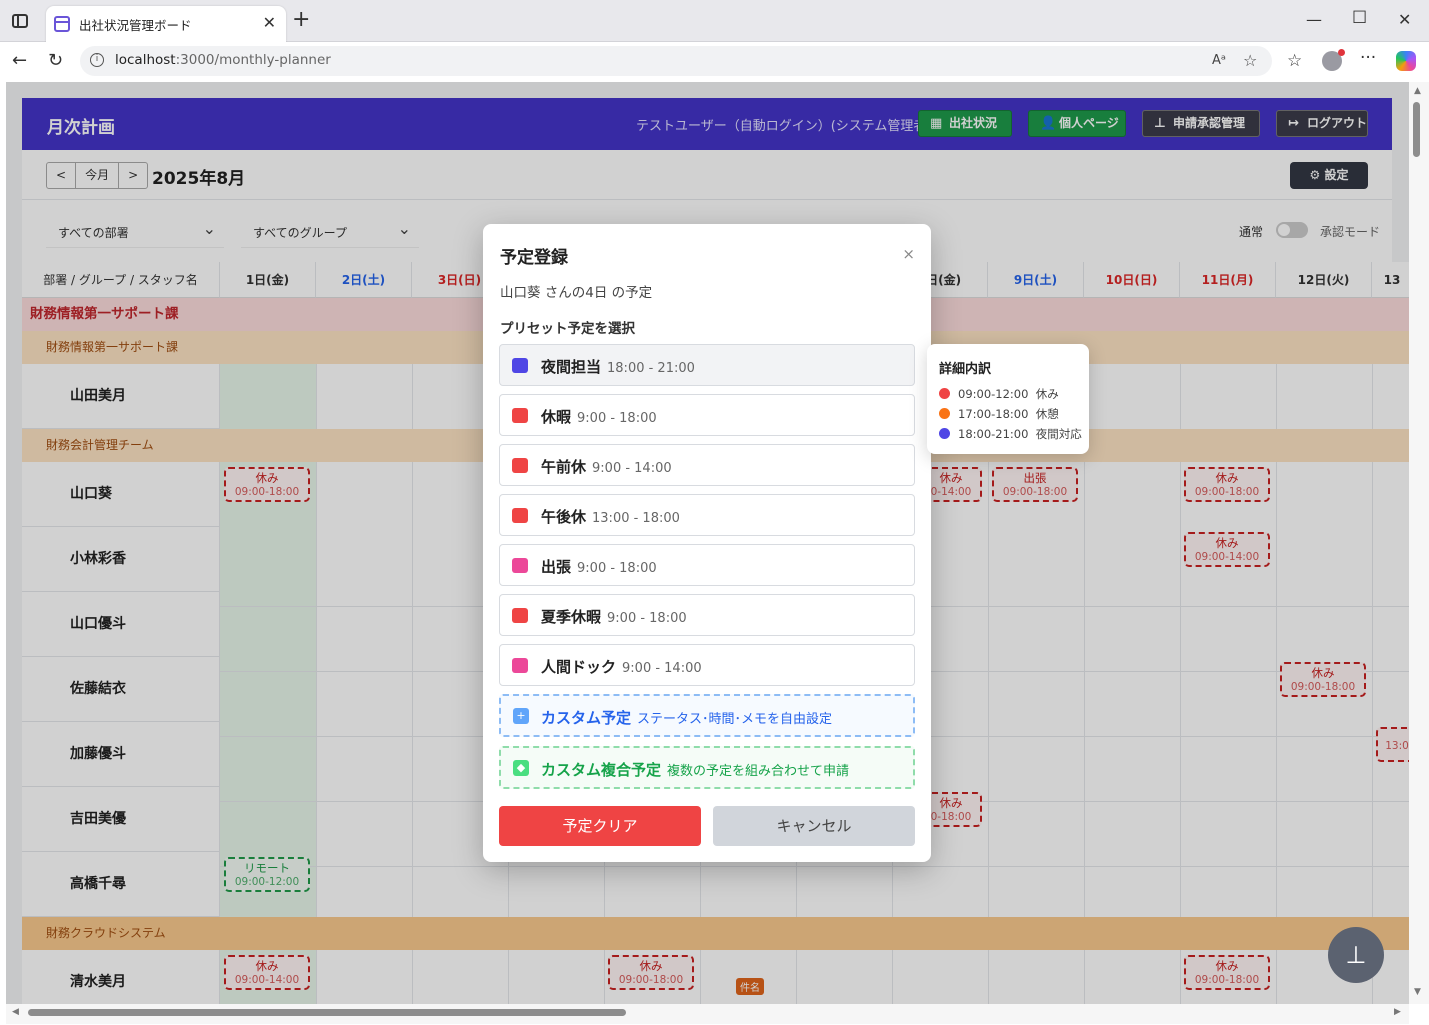 The width and height of the screenshot is (1429, 1025). What do you see at coordinates (714, 21) in the screenshot?
I see `browser-tab-strip: 出社状況管理ボード ✕ + — ☐ ✕` at bounding box center [714, 21].